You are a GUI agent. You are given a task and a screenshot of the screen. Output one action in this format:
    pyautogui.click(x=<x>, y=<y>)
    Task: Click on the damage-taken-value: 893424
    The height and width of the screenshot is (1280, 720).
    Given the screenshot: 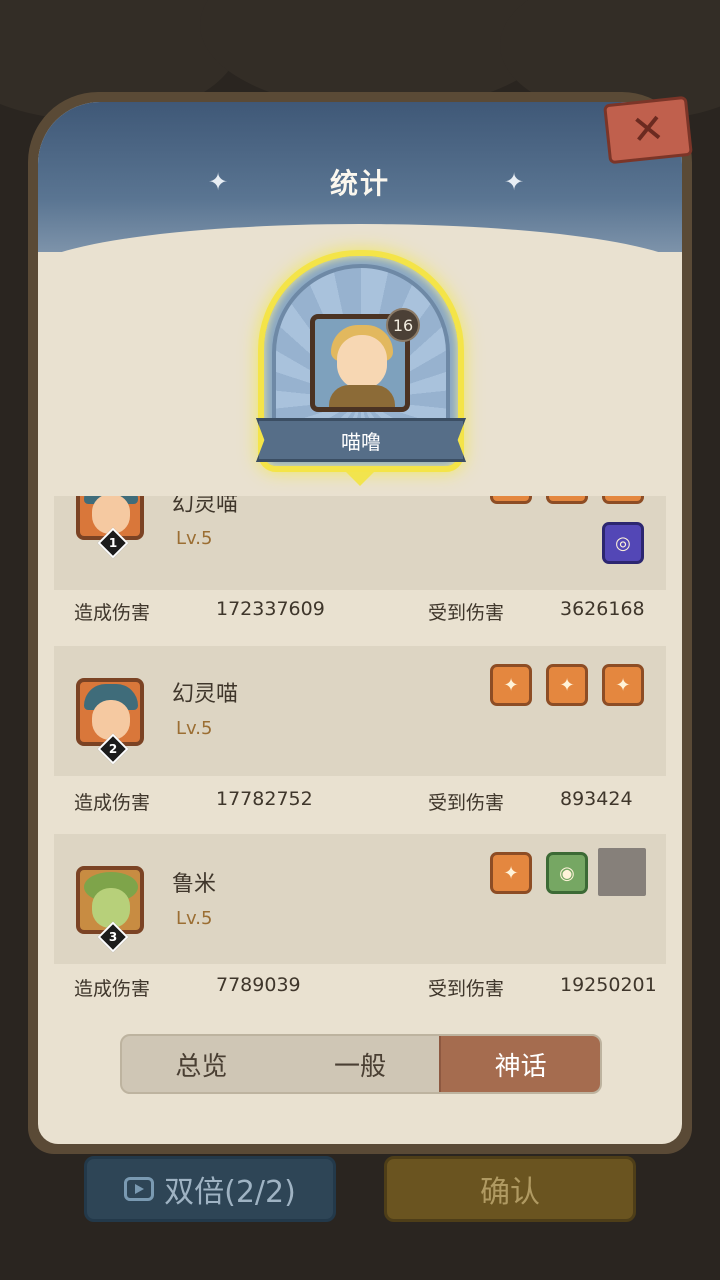 What is the action you would take?
    pyautogui.click(x=596, y=799)
    